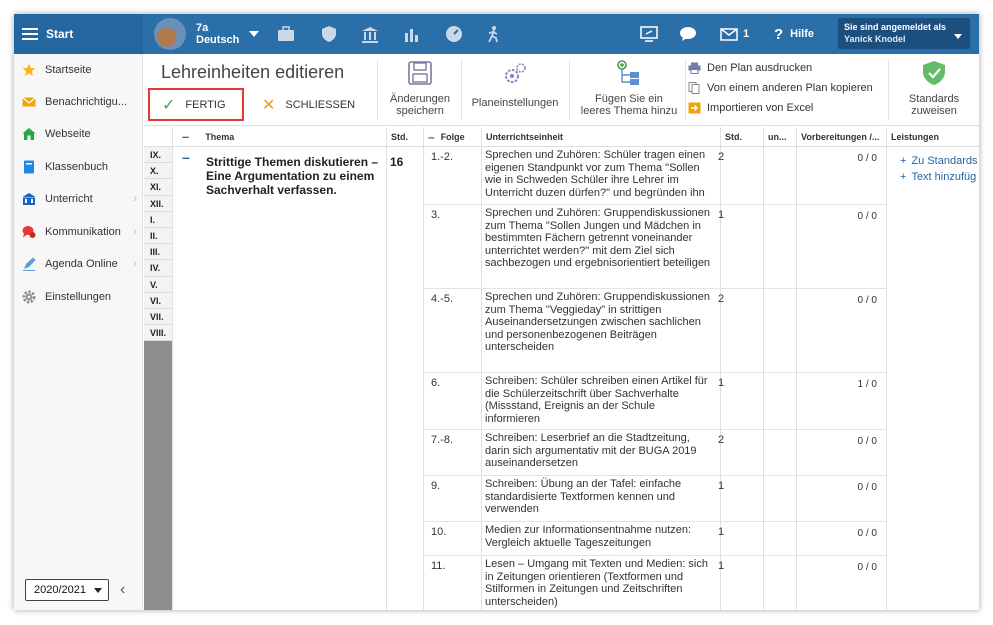  What do you see at coordinates (205, 104) in the screenshot?
I see `done-label: FERTIG` at bounding box center [205, 104].